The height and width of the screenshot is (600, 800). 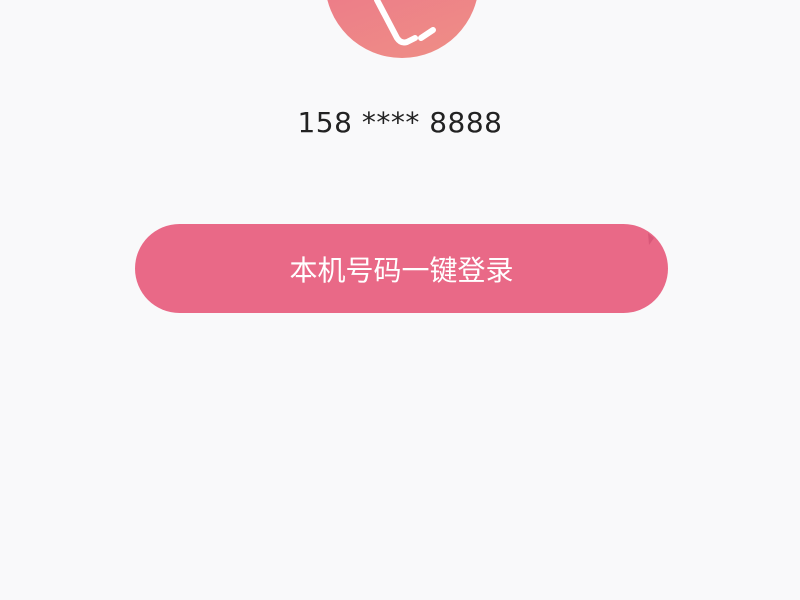 What do you see at coordinates (405, 23) in the screenshot?
I see `tag-icon` at bounding box center [405, 23].